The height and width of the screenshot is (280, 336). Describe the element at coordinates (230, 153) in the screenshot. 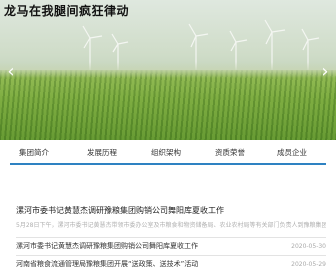

I see `nav-item-honors: 资质荣誉` at that location.